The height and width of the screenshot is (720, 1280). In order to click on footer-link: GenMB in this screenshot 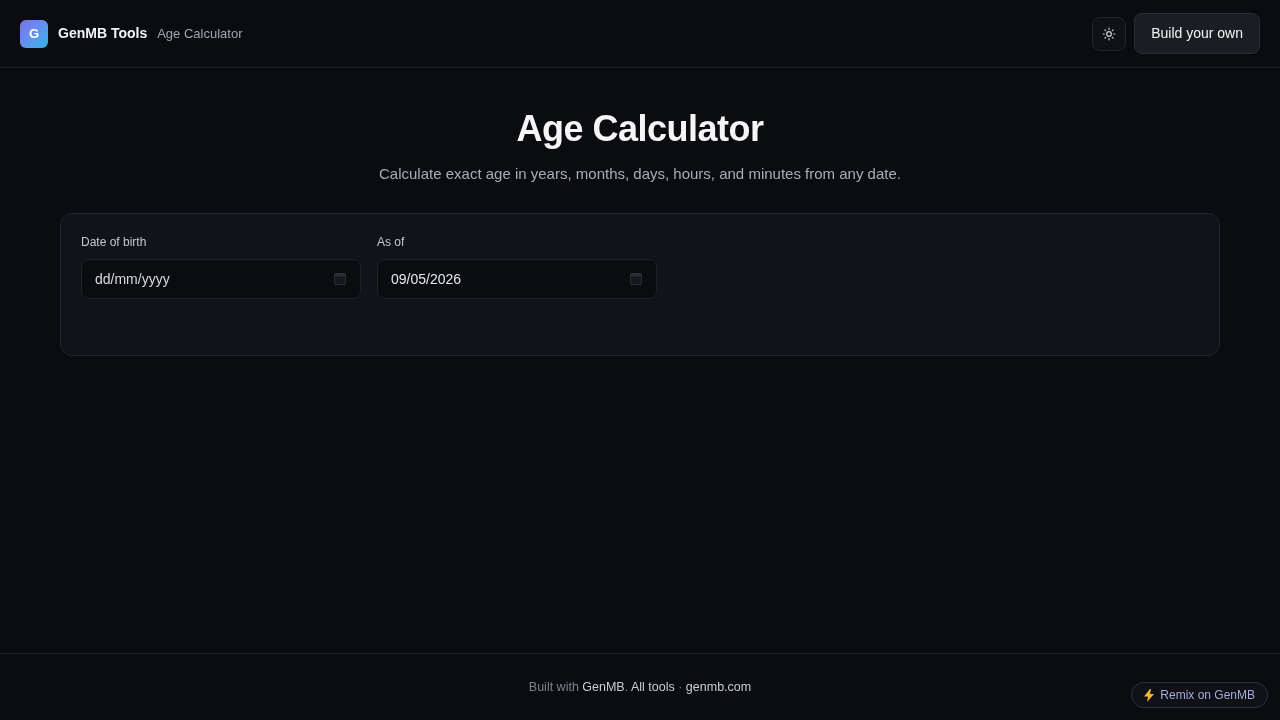, I will do `click(603, 686)`.